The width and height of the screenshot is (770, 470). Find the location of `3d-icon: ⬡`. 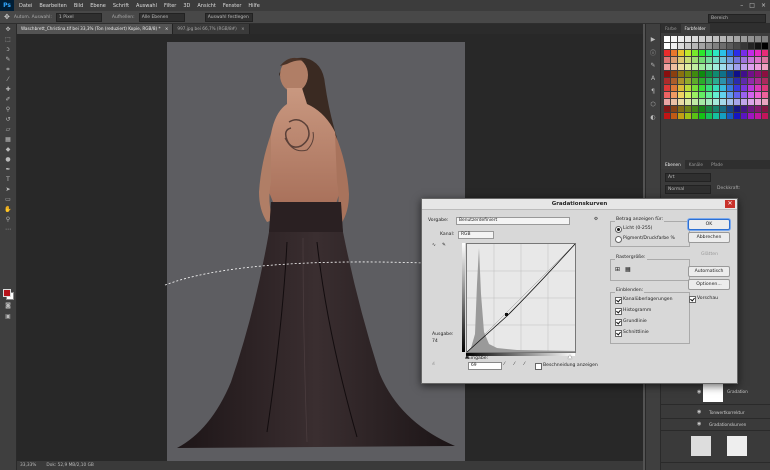

3d-icon: ⬡ is located at coordinates (653, 104).